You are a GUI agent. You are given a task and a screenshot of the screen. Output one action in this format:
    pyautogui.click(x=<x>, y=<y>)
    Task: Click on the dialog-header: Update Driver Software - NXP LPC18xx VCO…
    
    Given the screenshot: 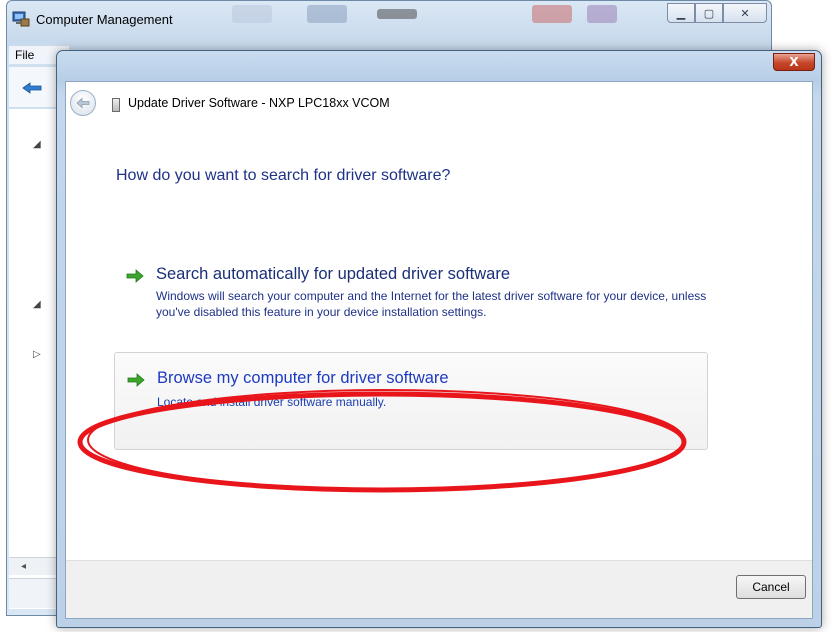 What is the action you would take?
    pyautogui.click(x=439, y=103)
    